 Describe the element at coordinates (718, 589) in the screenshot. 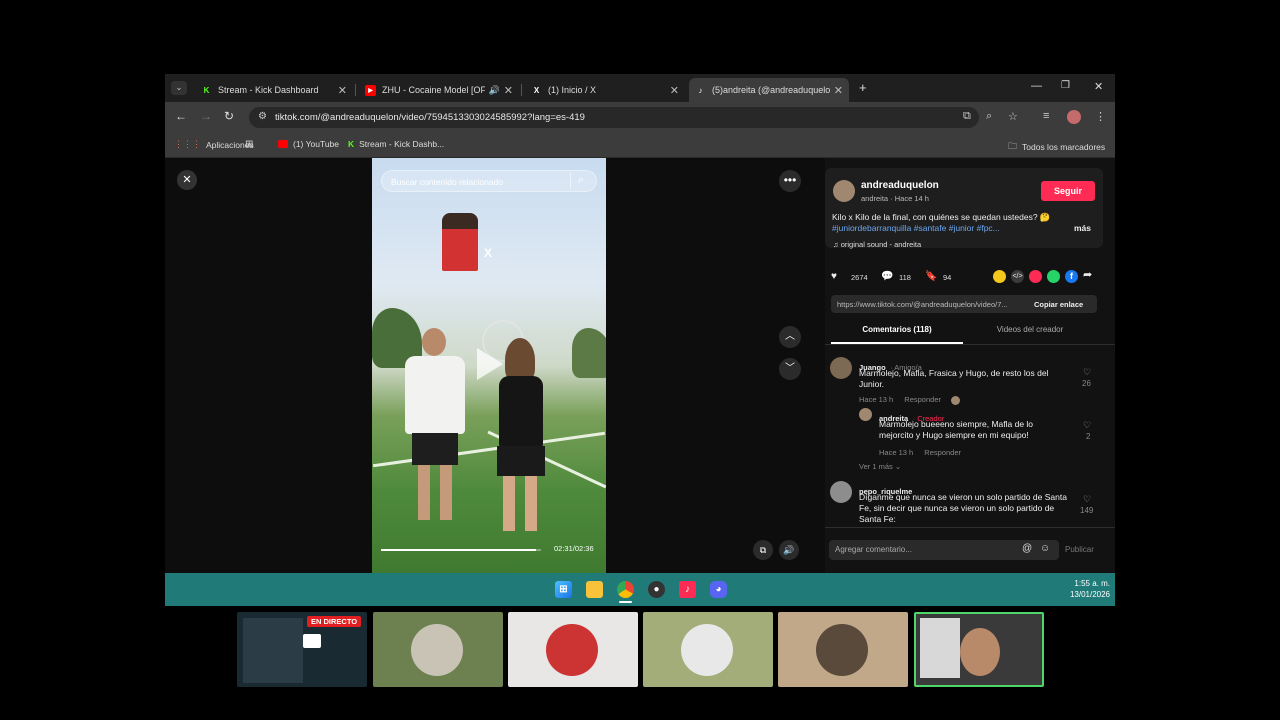

I see `discord-icon: ◕` at that location.